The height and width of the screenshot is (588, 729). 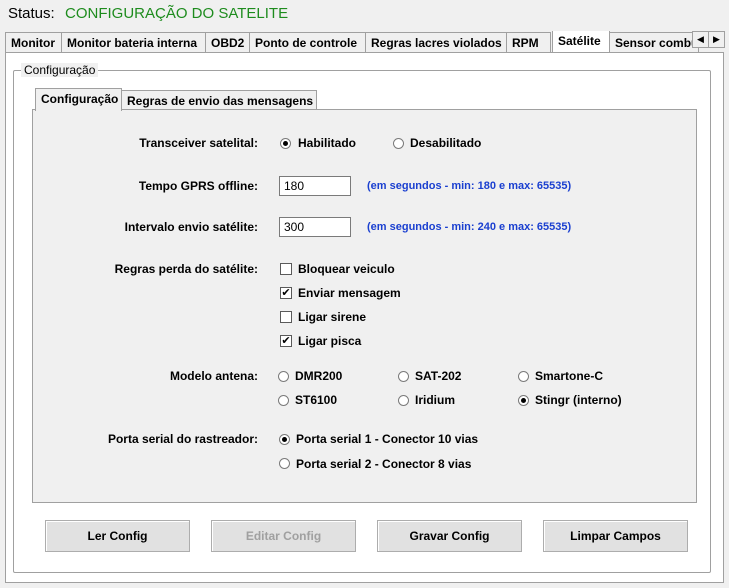 I want to click on triangle-left-icon: ◀, so click(x=700, y=39).